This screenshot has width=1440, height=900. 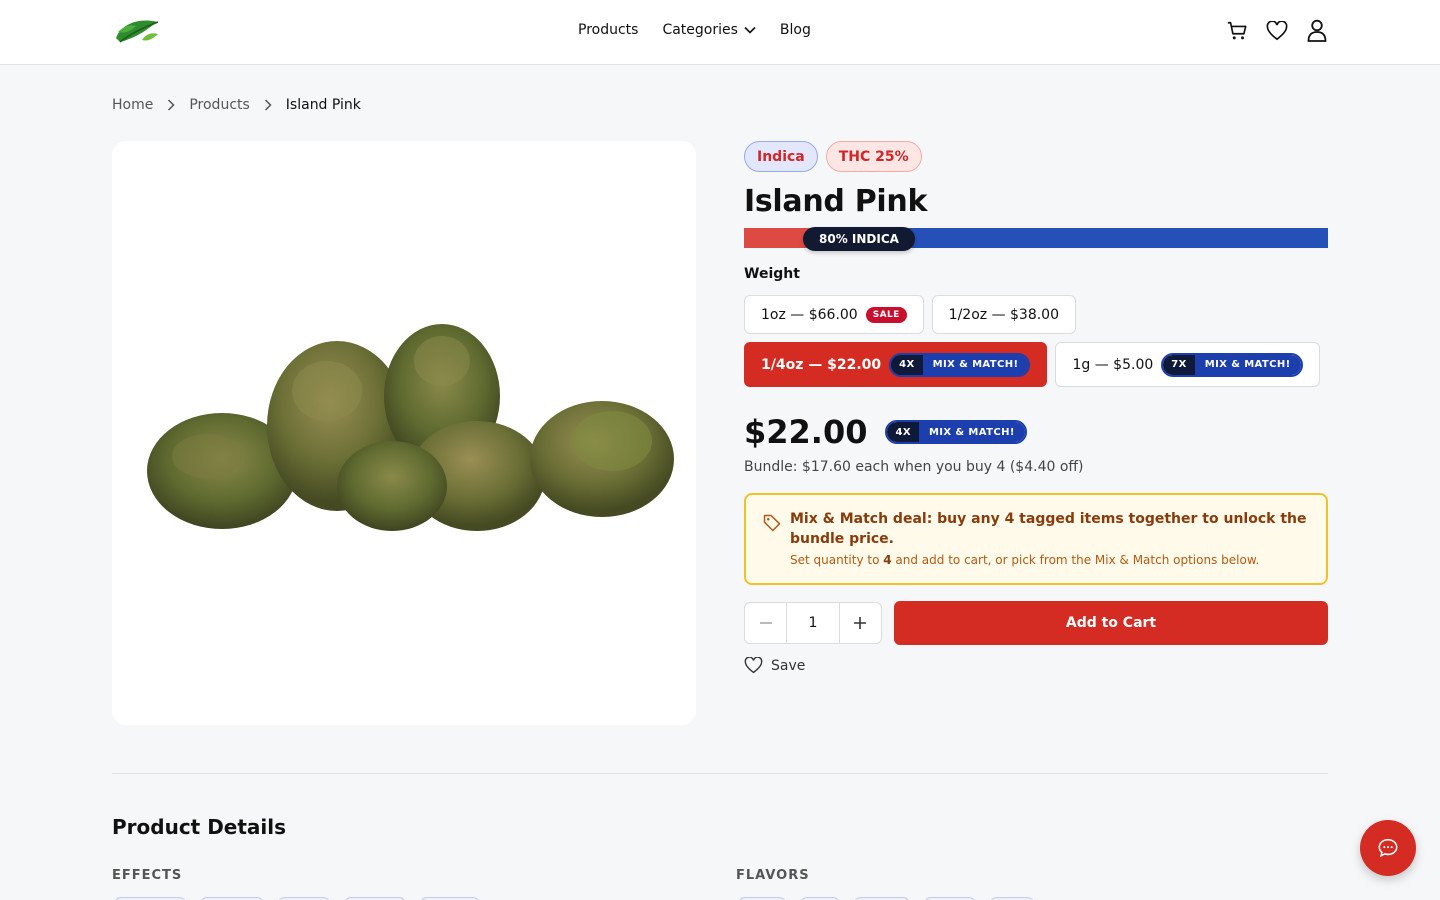 I want to click on weight-option-label: 1g — $5.00, so click(x=1113, y=364).